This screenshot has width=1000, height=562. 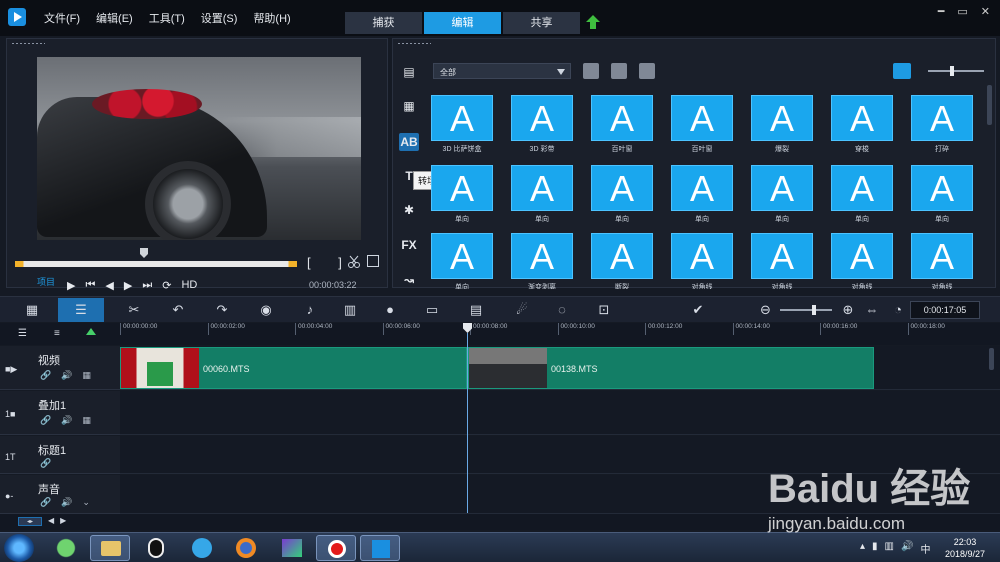 What do you see at coordinates (90, 285) in the screenshot?
I see `home-button: ⏮` at bounding box center [90, 285].